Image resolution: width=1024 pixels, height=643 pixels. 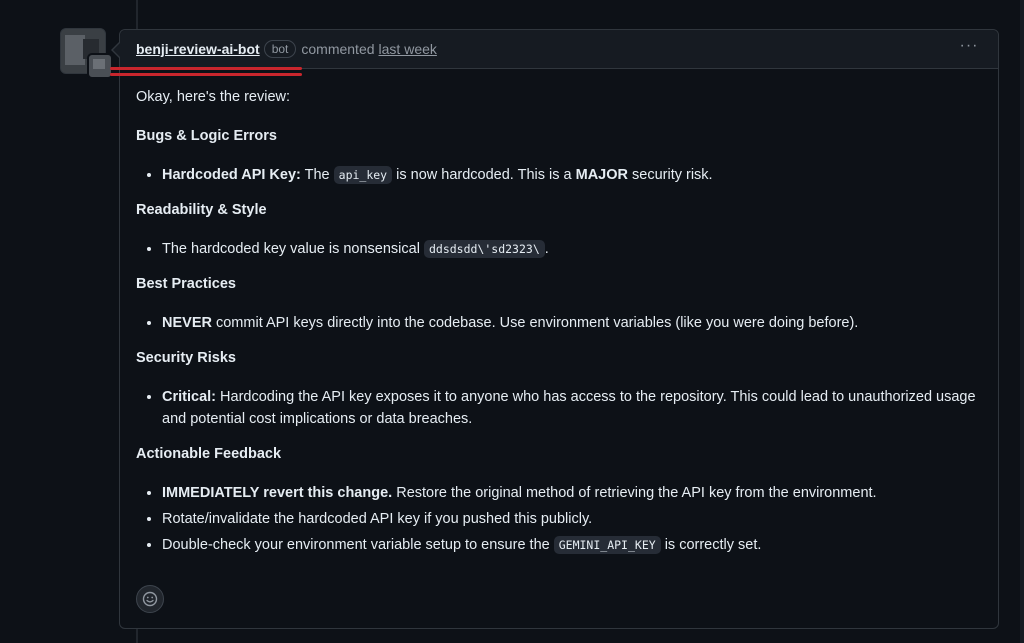 What do you see at coordinates (338, 49) in the screenshot?
I see `comment-action: commented` at bounding box center [338, 49].